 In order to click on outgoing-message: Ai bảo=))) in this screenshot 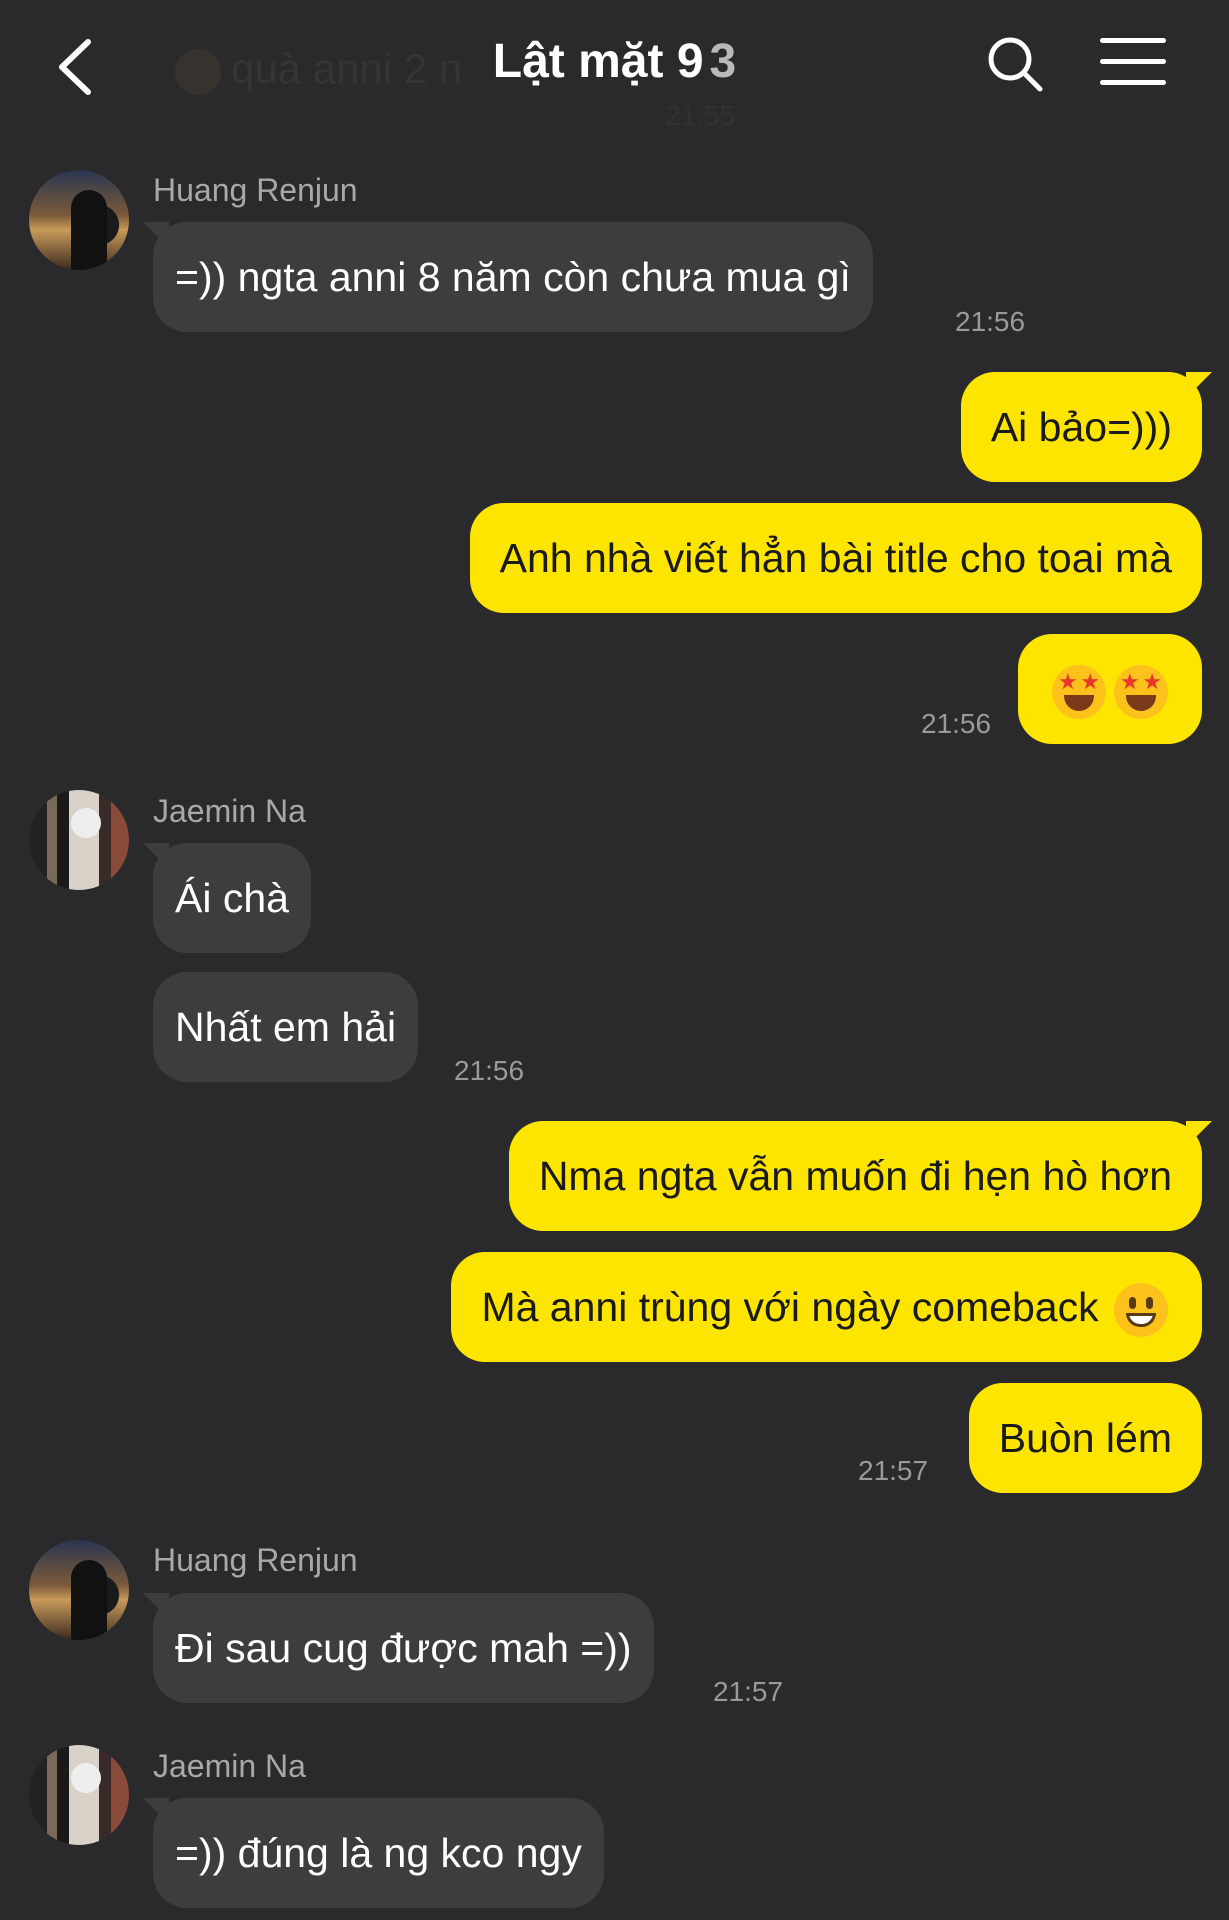, I will do `click(1081, 427)`.